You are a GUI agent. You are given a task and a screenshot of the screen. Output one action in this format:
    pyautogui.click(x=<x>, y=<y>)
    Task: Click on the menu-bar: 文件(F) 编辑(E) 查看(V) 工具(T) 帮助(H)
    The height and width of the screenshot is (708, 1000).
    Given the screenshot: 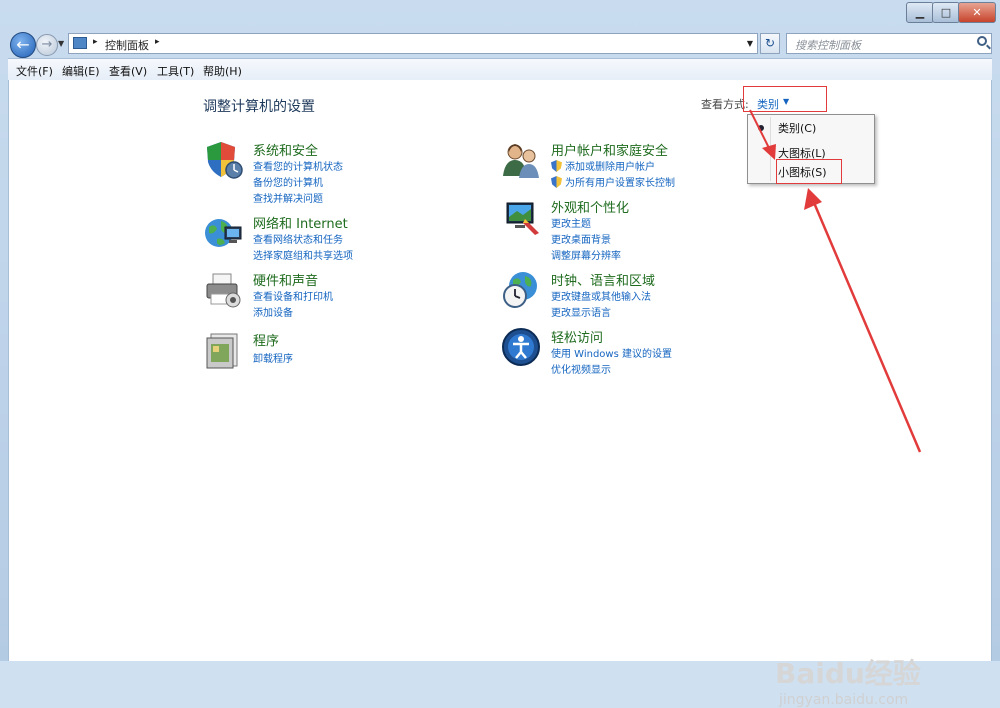 What is the action you would take?
    pyautogui.click(x=500, y=69)
    